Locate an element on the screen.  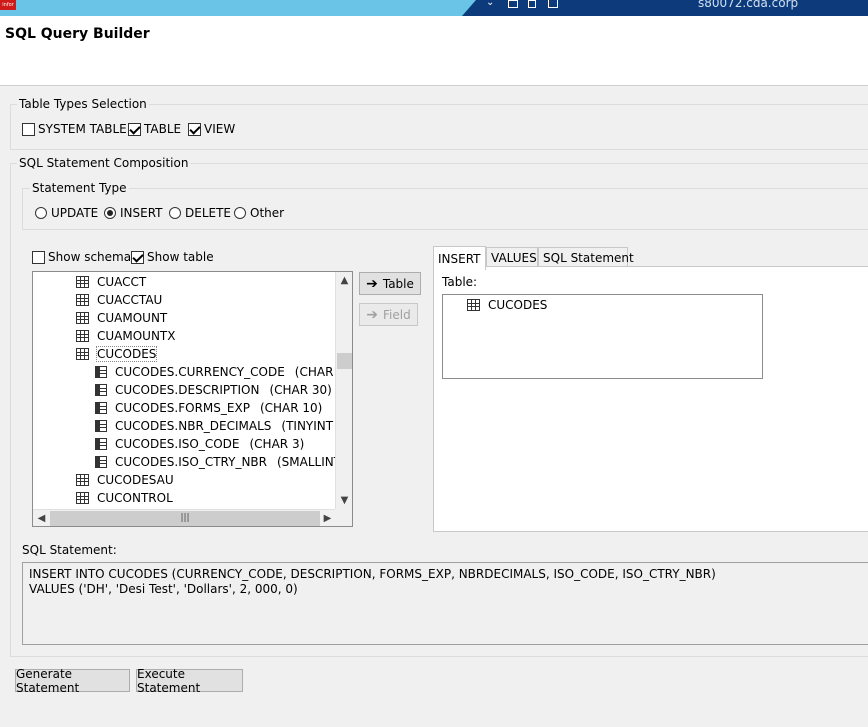
signal-icon is located at coordinates (553, 4).